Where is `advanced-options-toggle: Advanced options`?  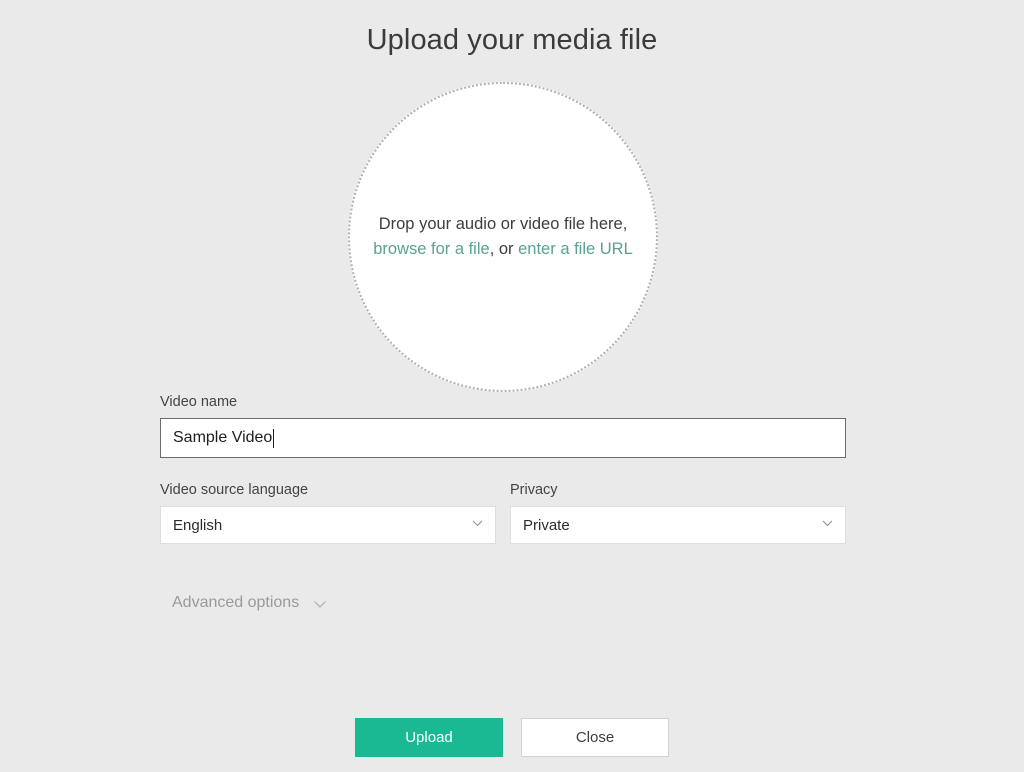 advanced-options-toggle: Advanced options is located at coordinates (249, 603).